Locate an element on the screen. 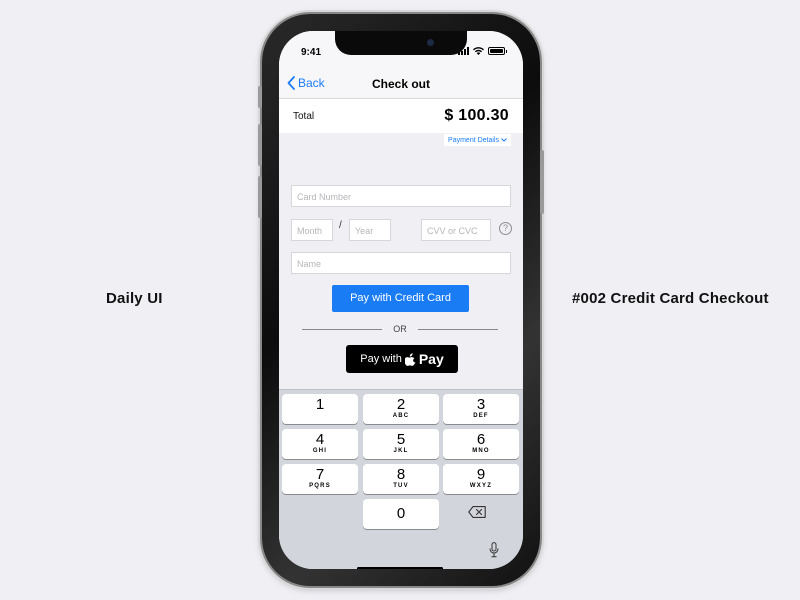 The width and height of the screenshot is (800, 600). key-digit: 2 is located at coordinates (401, 404).